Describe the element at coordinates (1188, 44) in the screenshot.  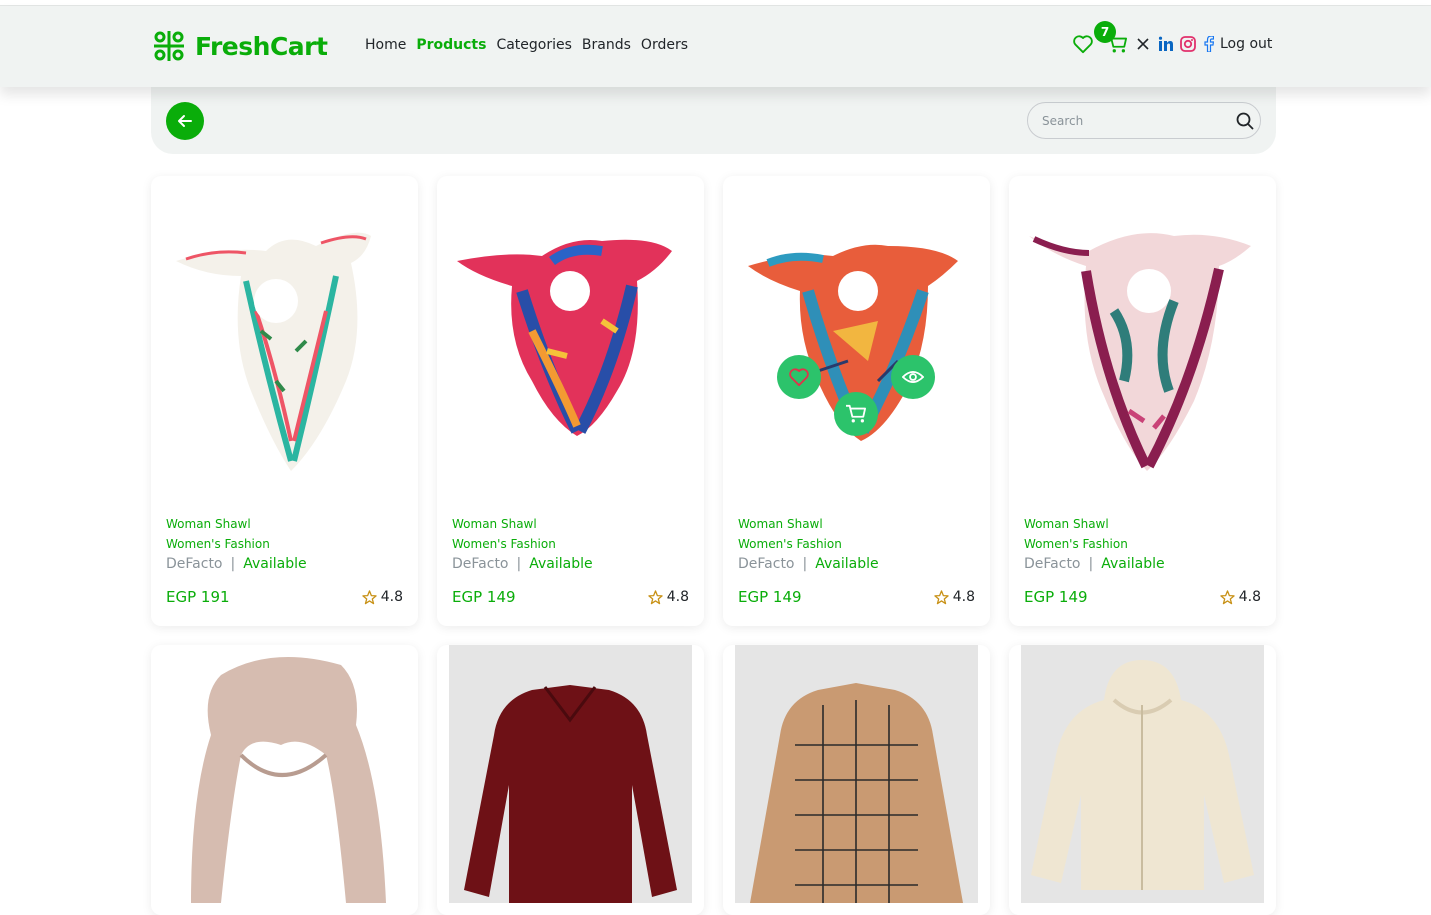
I see `instagram-icon` at that location.